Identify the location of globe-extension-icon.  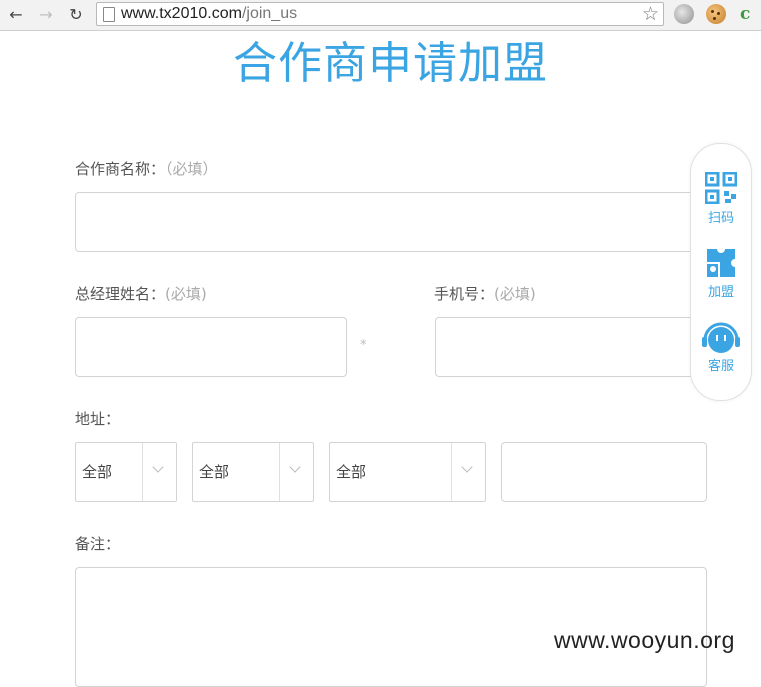
(684, 14).